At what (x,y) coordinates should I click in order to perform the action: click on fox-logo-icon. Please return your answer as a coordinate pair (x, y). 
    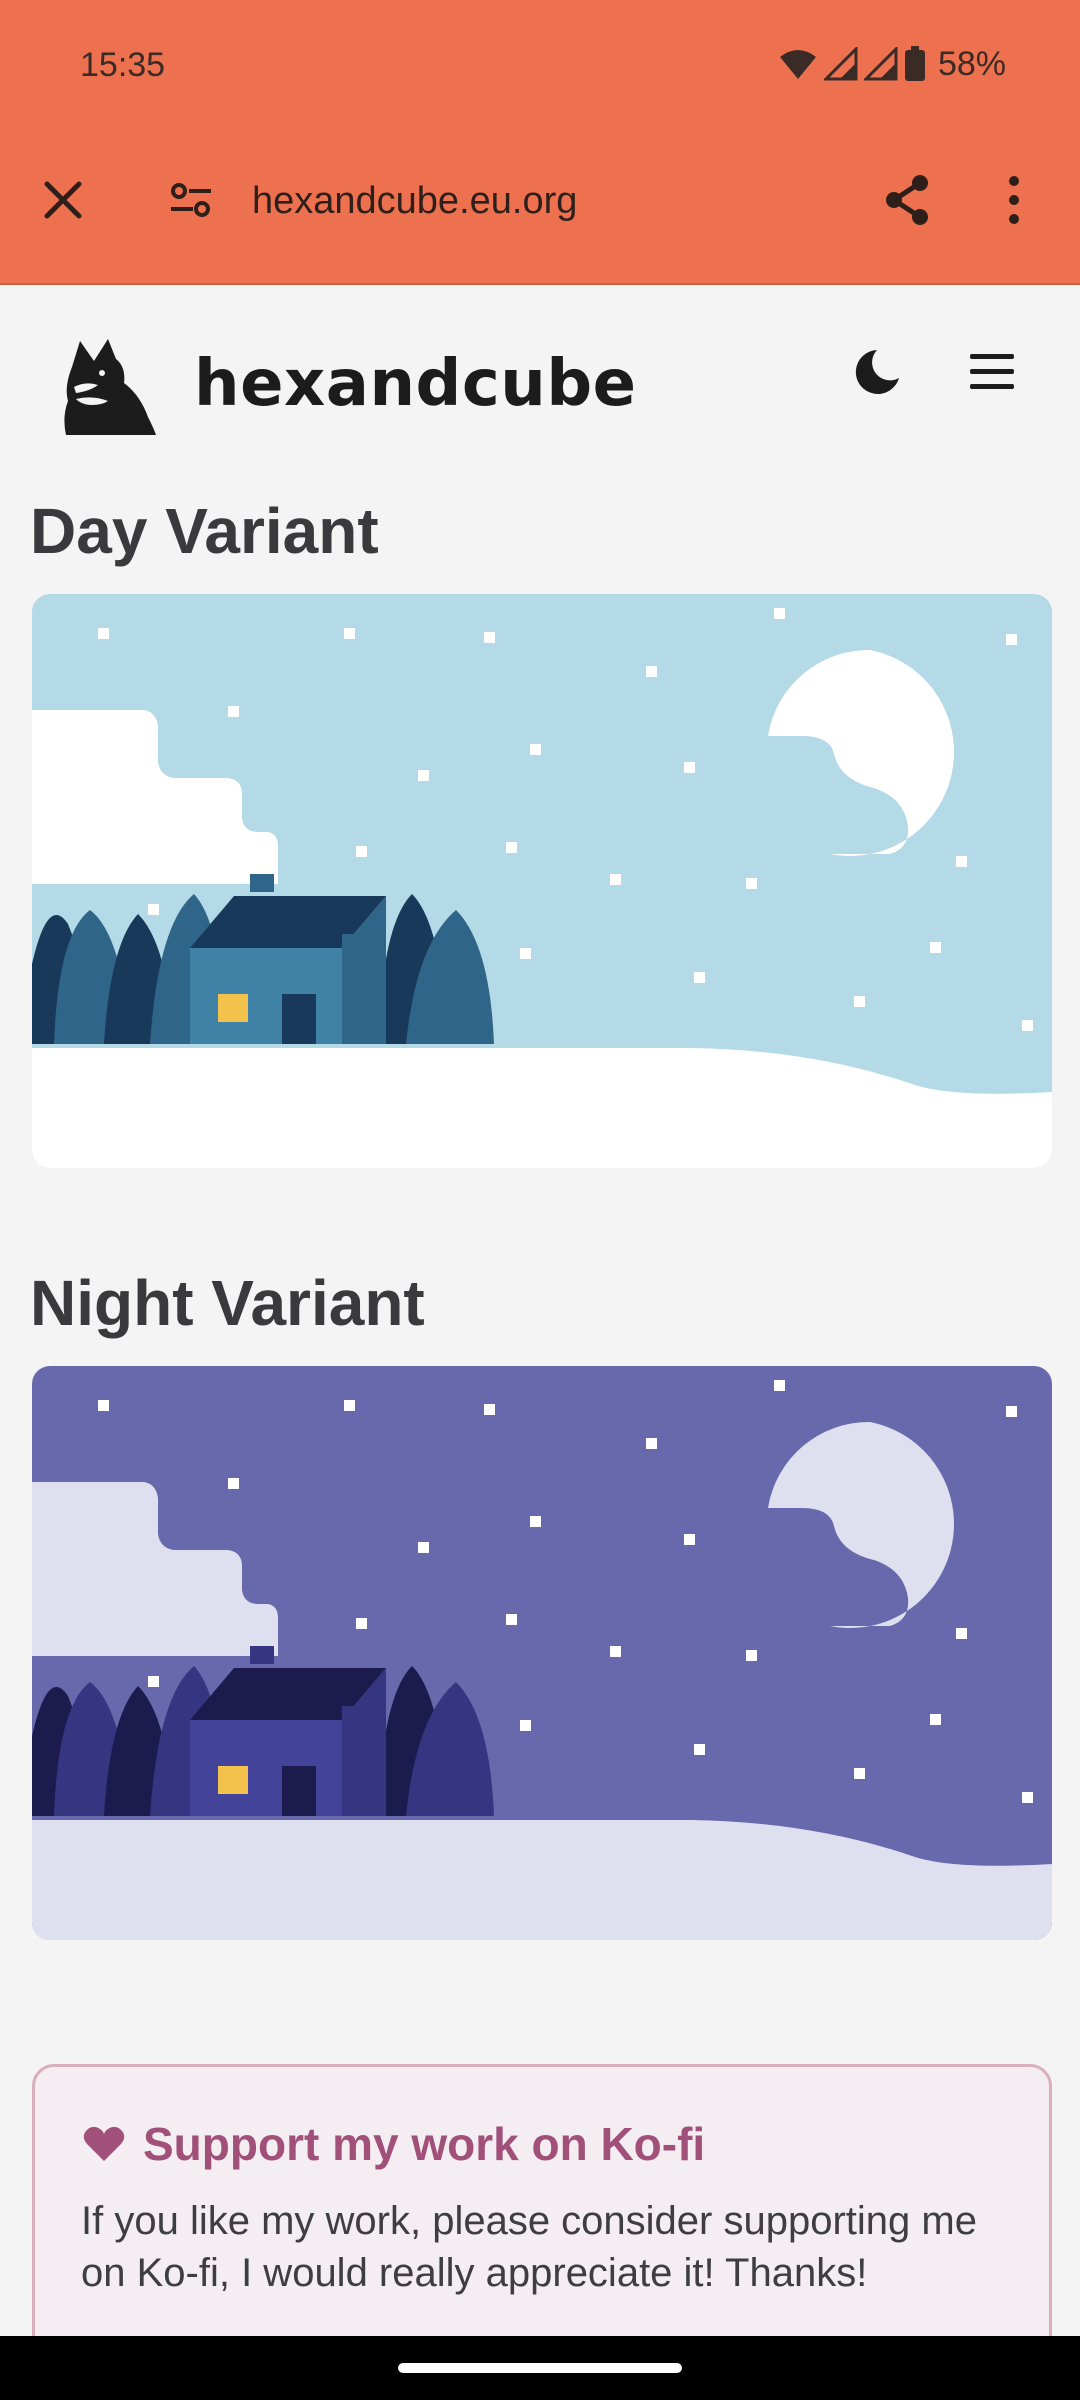
    Looking at the image, I should click on (110, 387).